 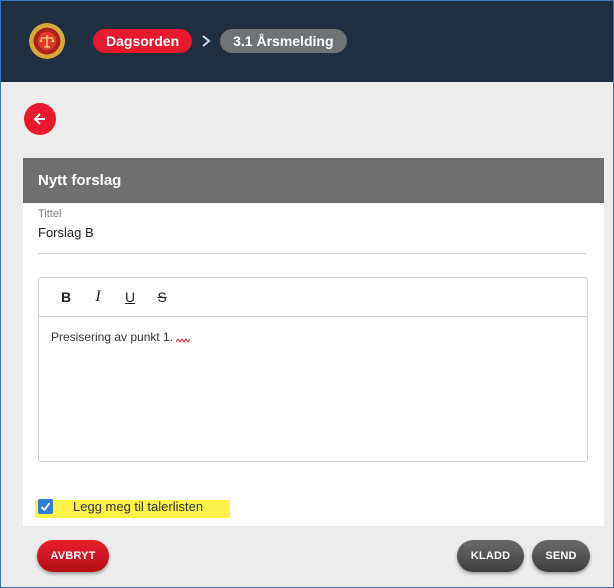 What do you see at coordinates (313, 557) in the screenshot?
I see `card-footer: AVBRYT KLADD SEND` at bounding box center [313, 557].